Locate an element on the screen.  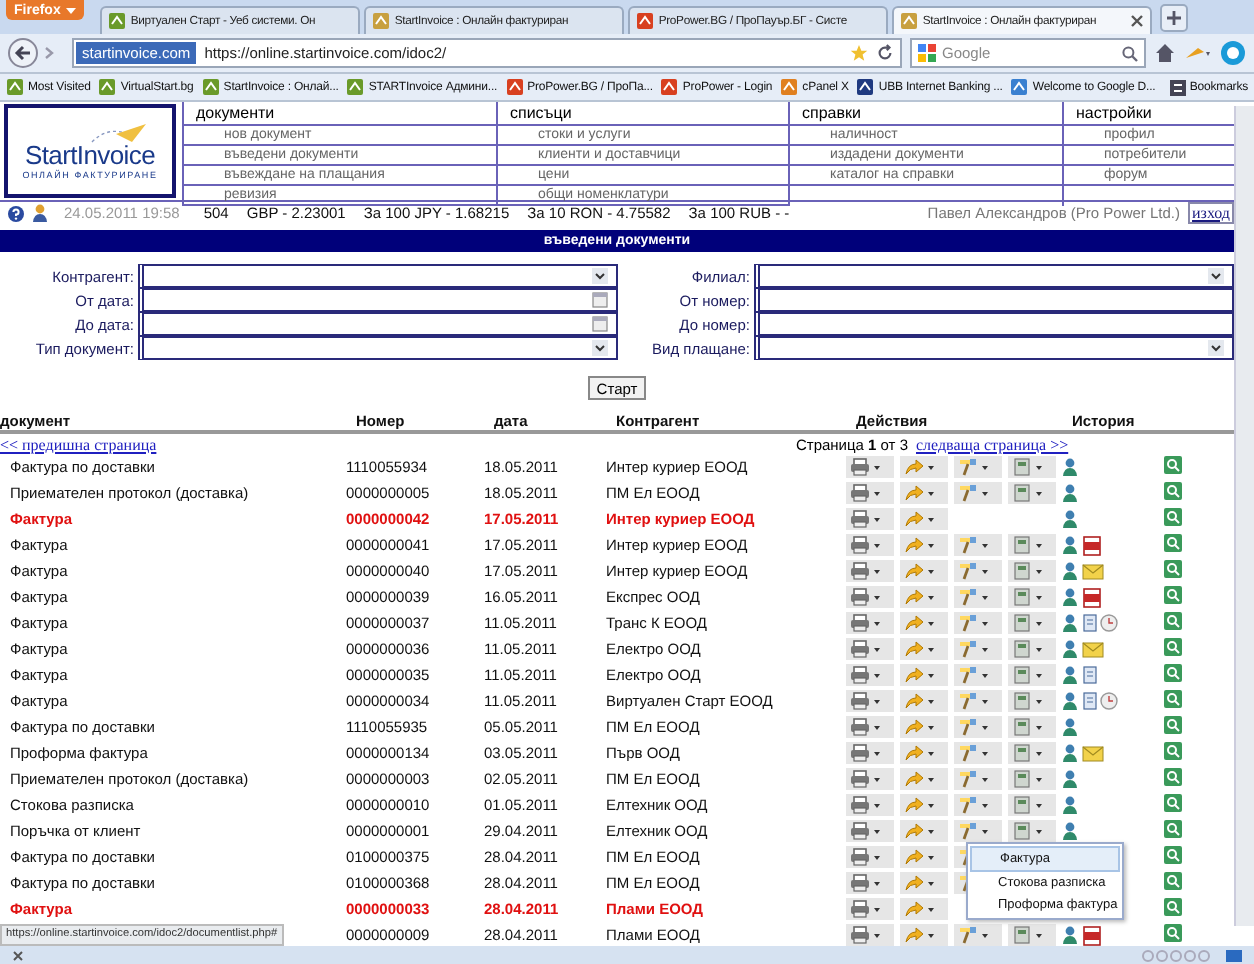
help-icon is located at coordinates (16, 213).